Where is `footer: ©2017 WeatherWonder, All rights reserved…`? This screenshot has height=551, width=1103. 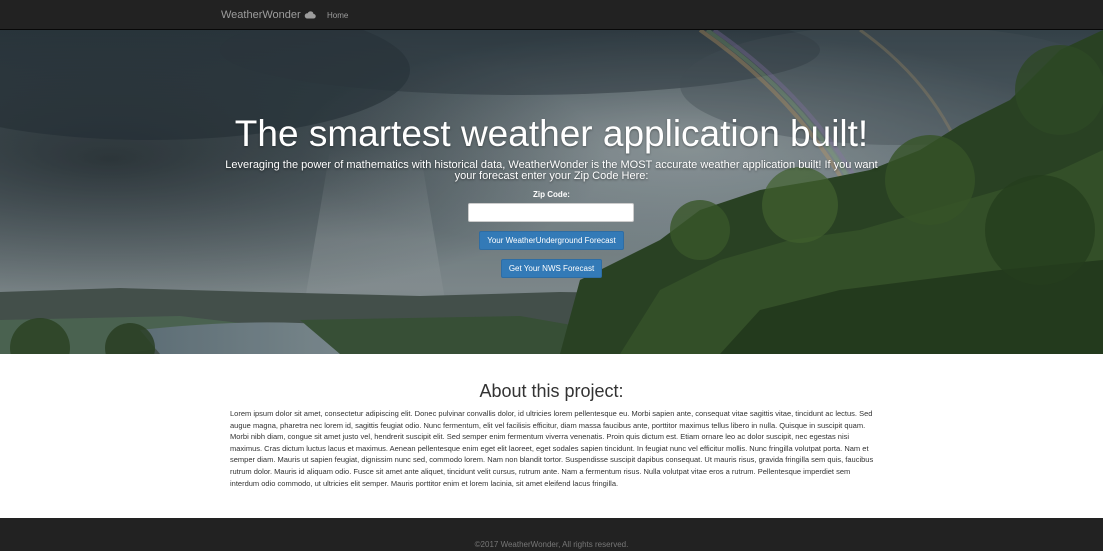 footer: ©2017 WeatherWonder, All rights reserved… is located at coordinates (551, 534).